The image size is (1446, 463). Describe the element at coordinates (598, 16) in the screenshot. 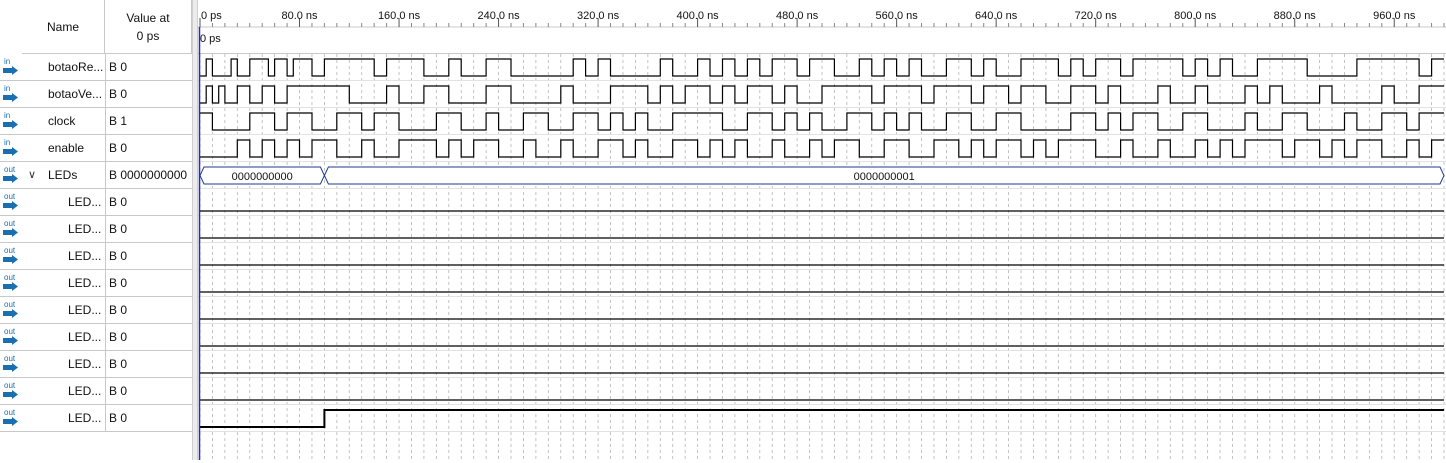

I see `ruler-tick-label: 320.0 ns` at that location.